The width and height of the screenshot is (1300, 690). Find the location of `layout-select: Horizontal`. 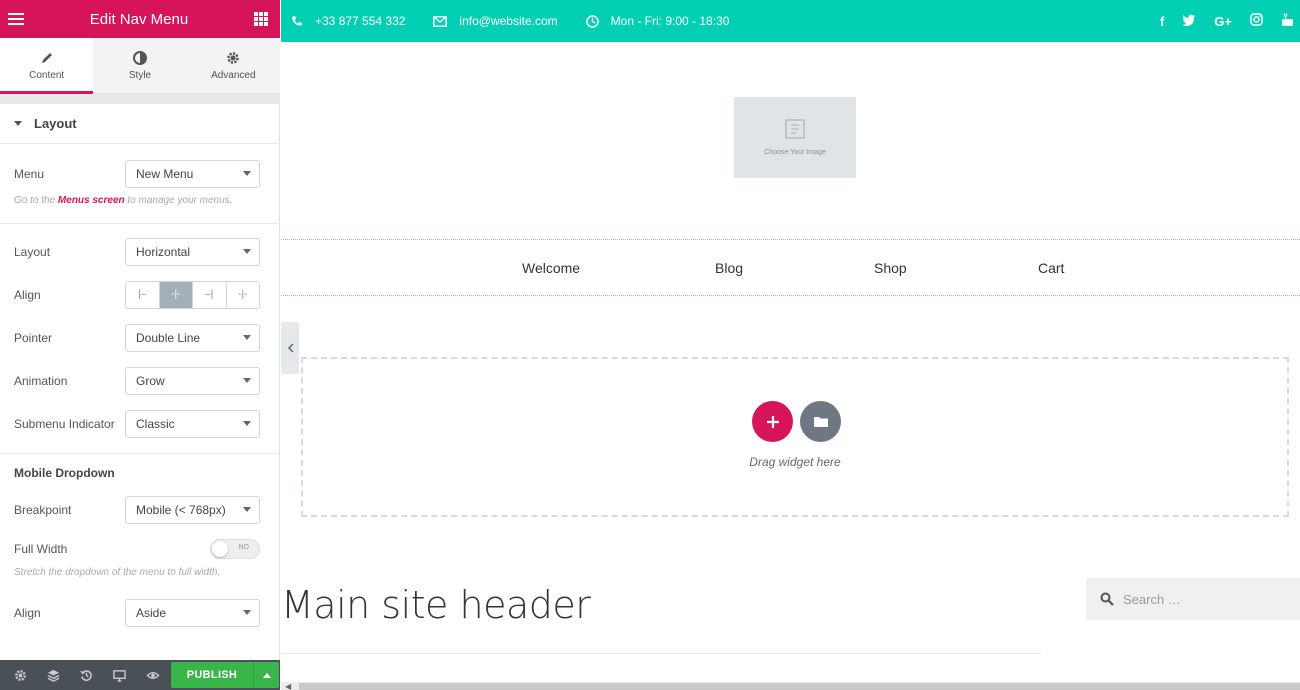

layout-select: Horizontal is located at coordinates (192, 251).